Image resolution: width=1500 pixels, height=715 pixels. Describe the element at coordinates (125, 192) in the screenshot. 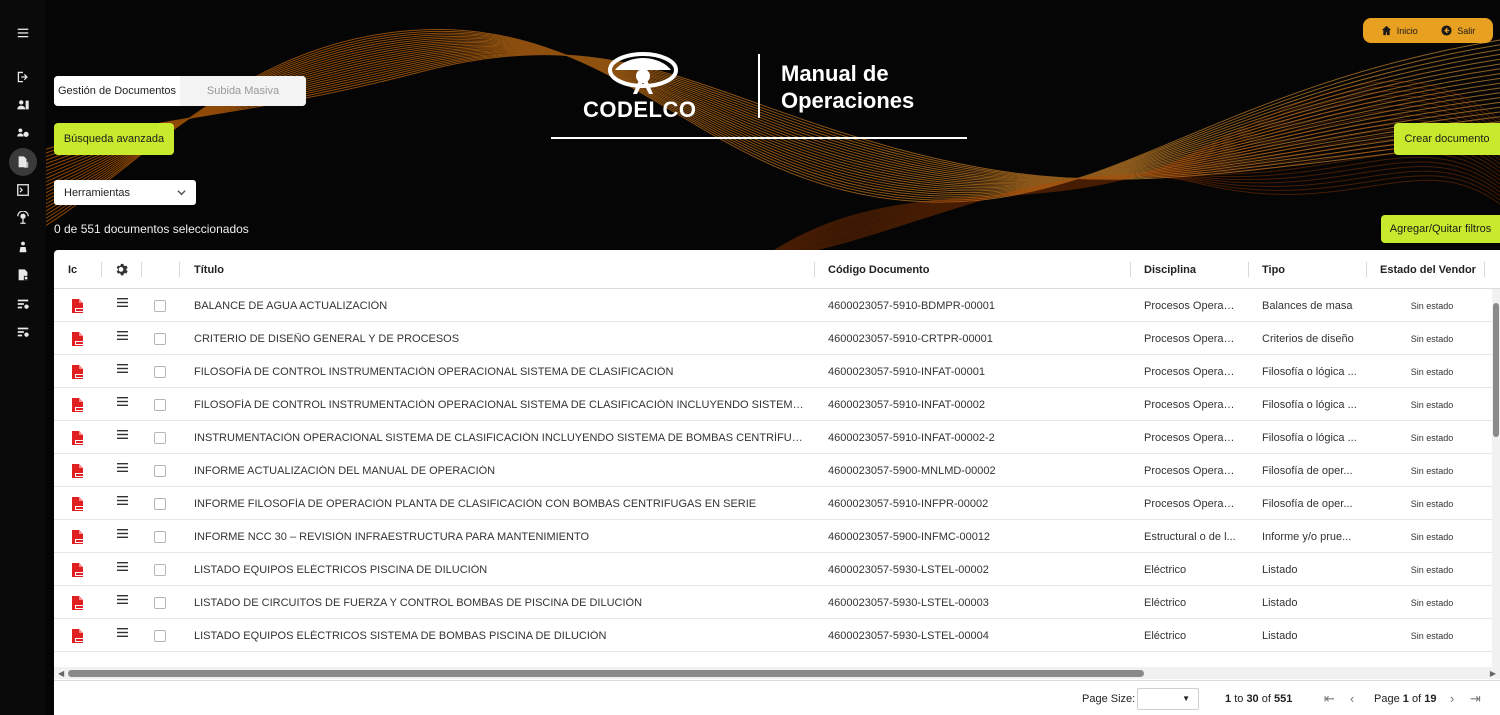

I see `tools-select: Herramientas` at that location.